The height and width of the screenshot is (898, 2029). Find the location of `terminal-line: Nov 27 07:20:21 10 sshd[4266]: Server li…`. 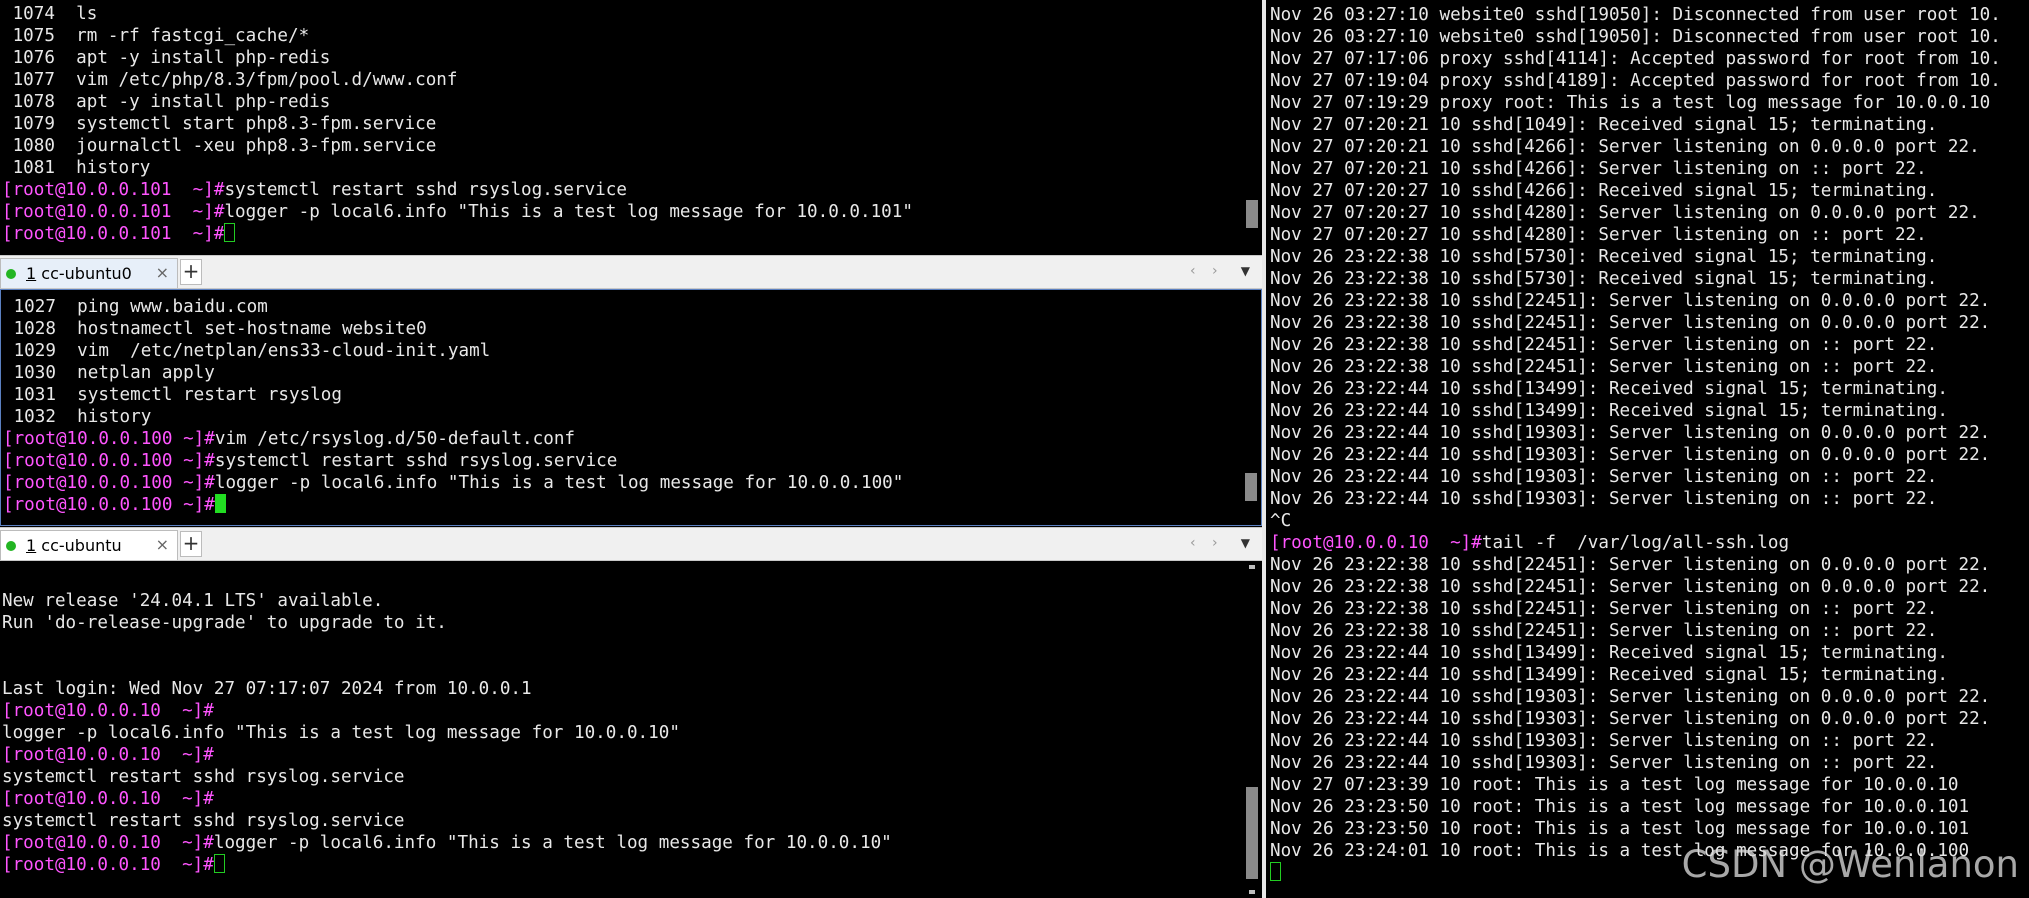

terminal-line: Nov 27 07:20:21 10 sshd[4266]: Server li… is located at coordinates (1649, 147).